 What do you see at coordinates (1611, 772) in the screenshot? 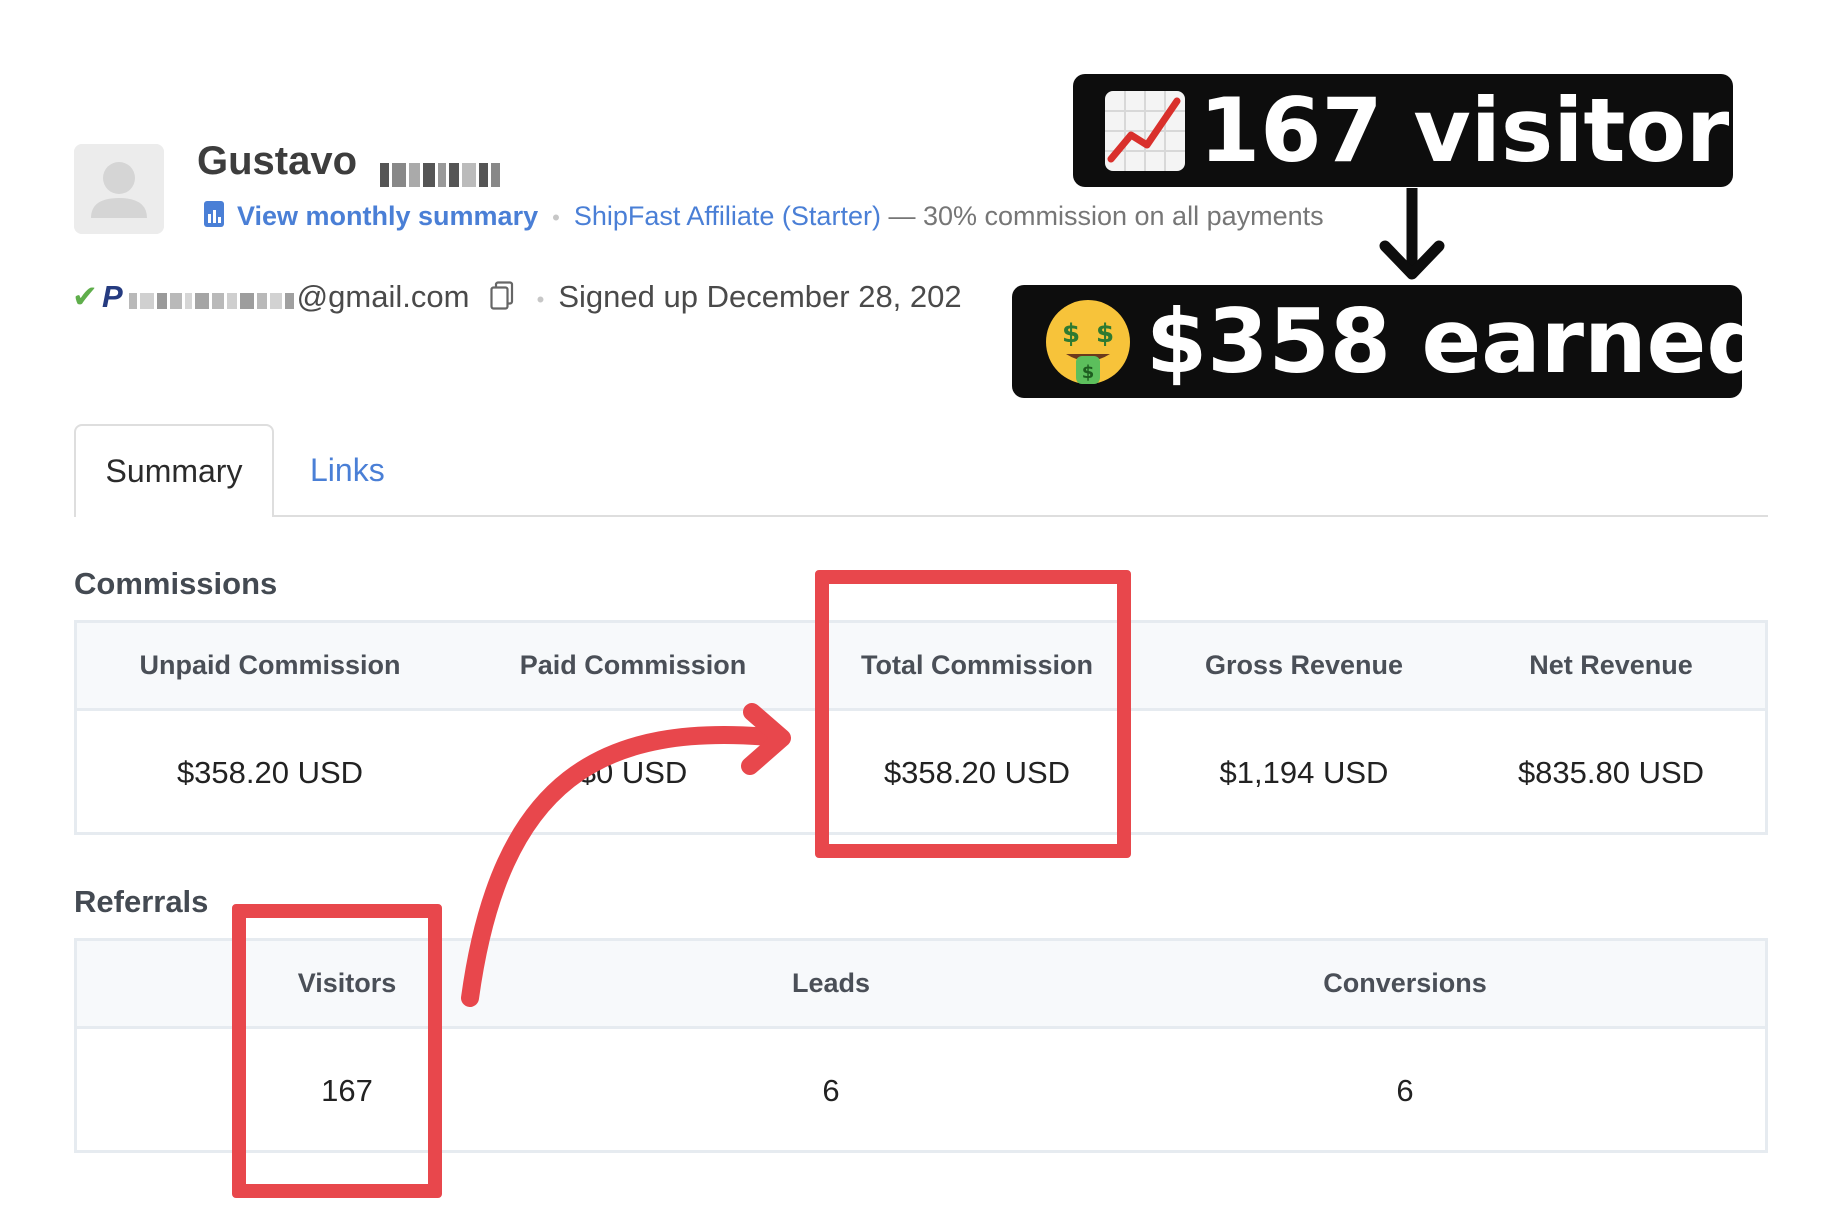
I see `value-net-revenue: $835.80 USD` at bounding box center [1611, 772].